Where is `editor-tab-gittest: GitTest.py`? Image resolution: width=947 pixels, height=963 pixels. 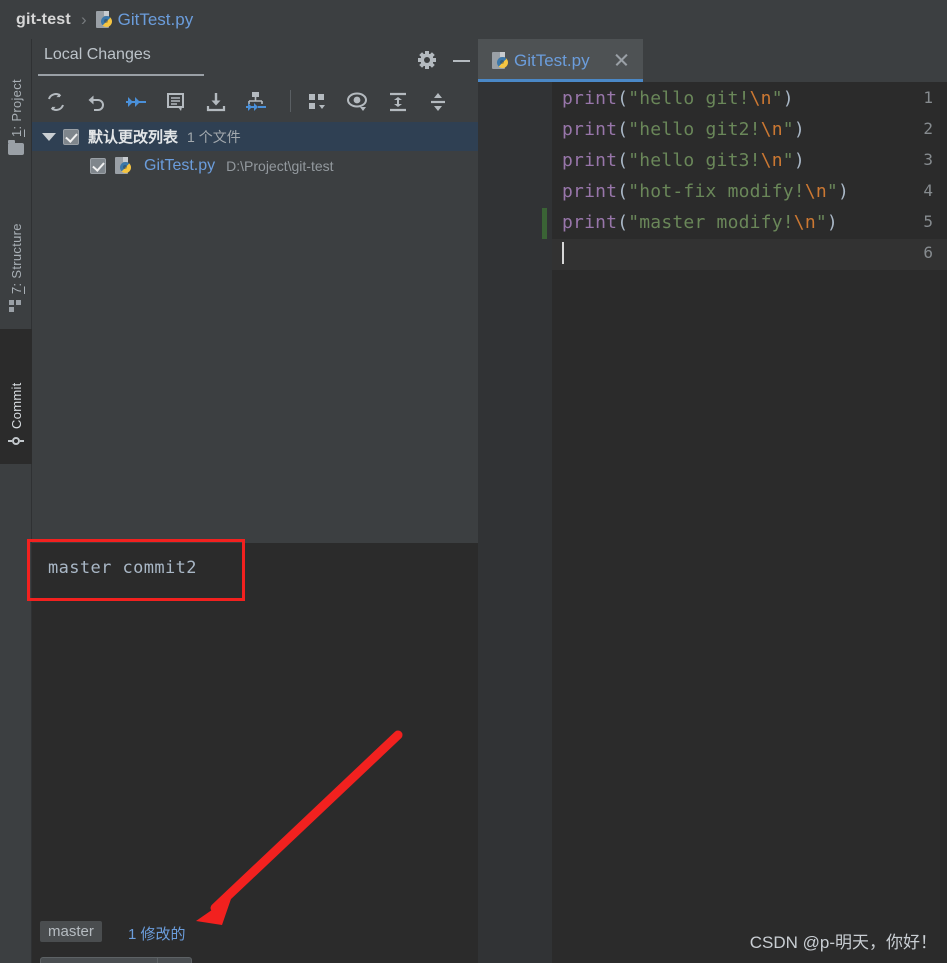 editor-tab-gittest: GitTest.py is located at coordinates (560, 60).